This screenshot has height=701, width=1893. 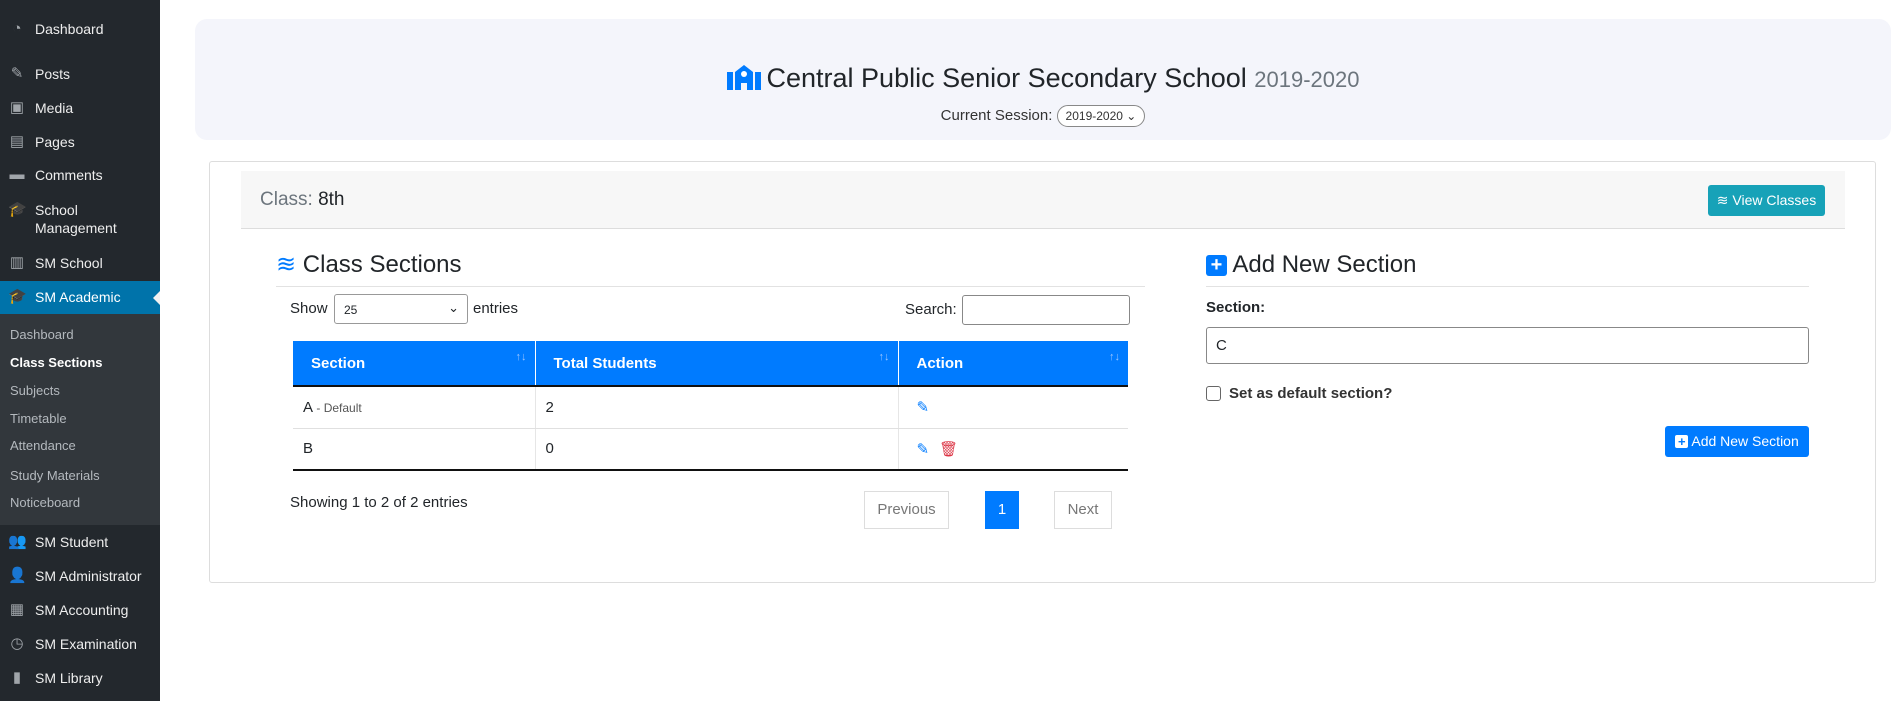 I want to click on next-page-button: Next, so click(x=1083, y=510).